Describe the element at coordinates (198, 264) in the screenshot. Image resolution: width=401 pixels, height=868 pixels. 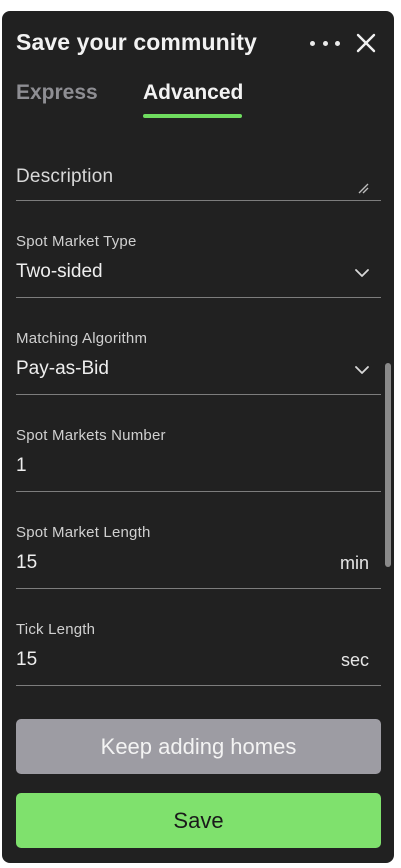
I see `spot-market-type-select: Spot Market Type Two-sided` at that location.